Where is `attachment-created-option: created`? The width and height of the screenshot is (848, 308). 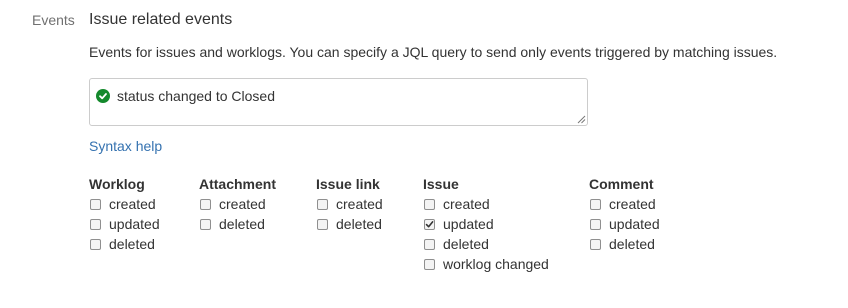 attachment-created-option: created is located at coordinates (237, 204).